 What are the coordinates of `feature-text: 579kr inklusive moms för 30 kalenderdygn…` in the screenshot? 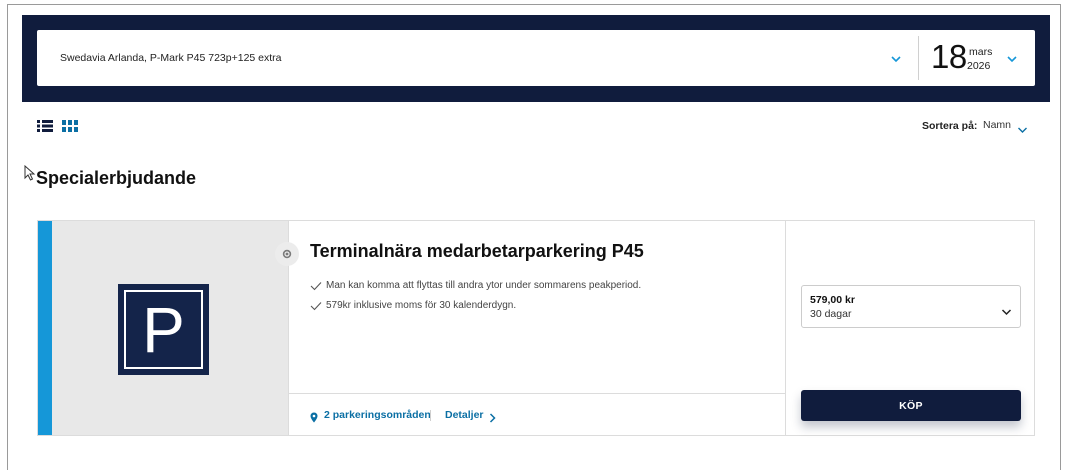 It's located at (421, 305).